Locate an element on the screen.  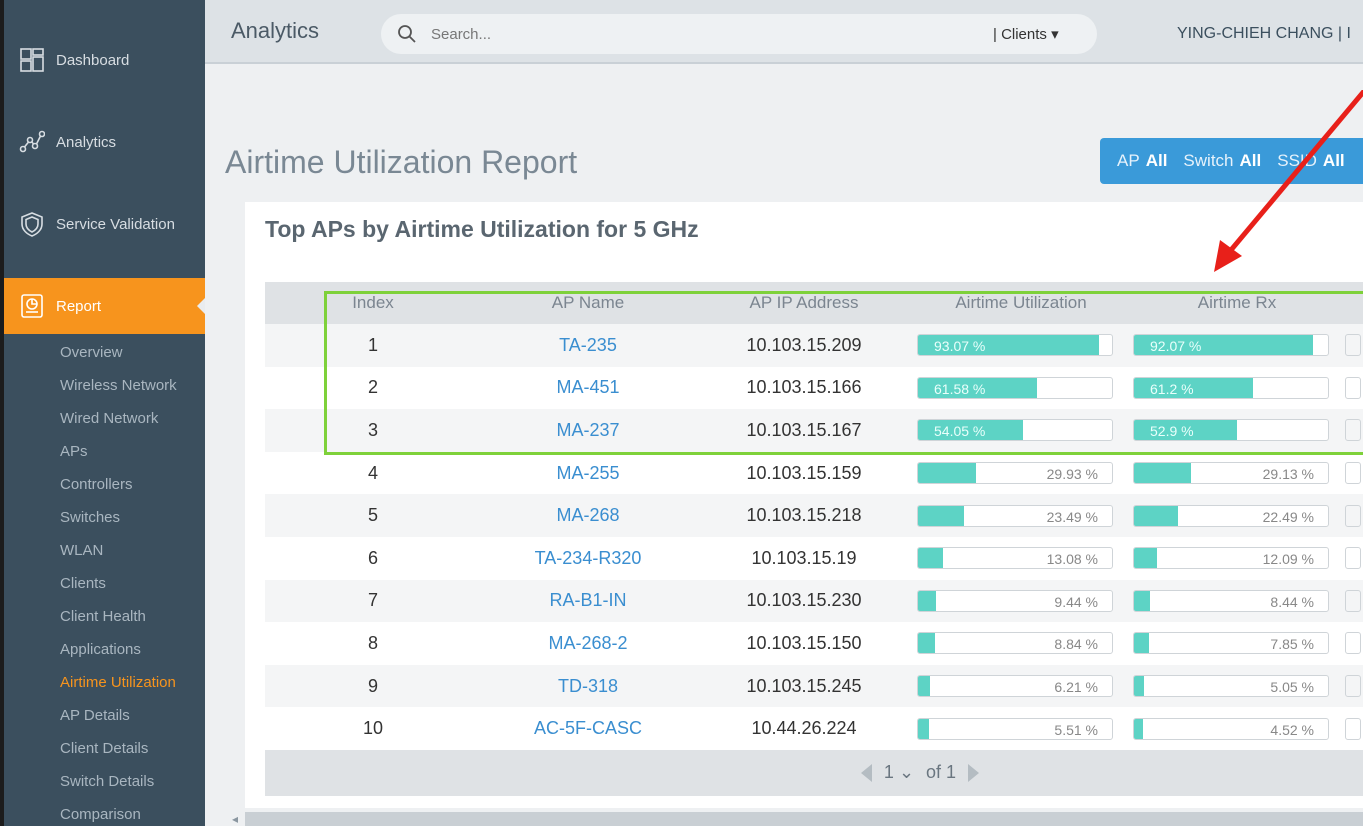
analytics-icon is located at coordinates (32, 142).